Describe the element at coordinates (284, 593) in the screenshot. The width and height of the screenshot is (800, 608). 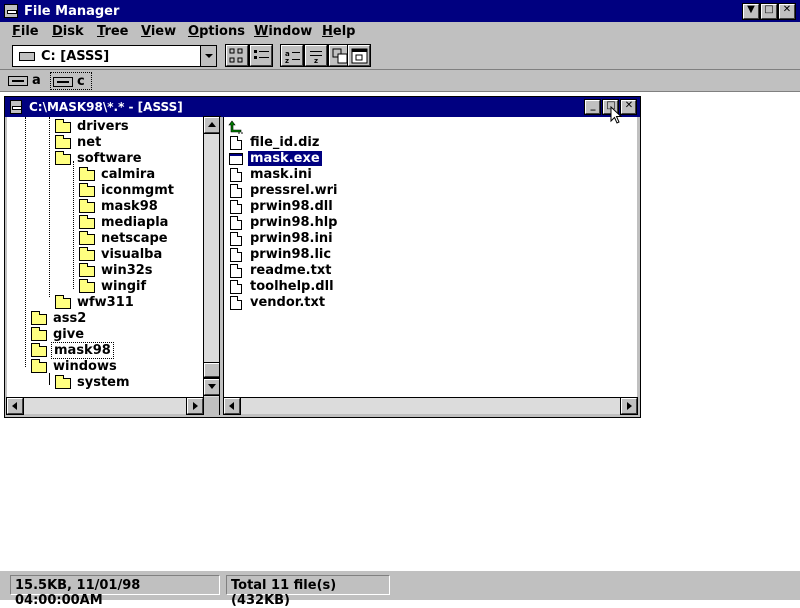
I see `status-total-text: Total 11 file(s) (432KB)` at that location.